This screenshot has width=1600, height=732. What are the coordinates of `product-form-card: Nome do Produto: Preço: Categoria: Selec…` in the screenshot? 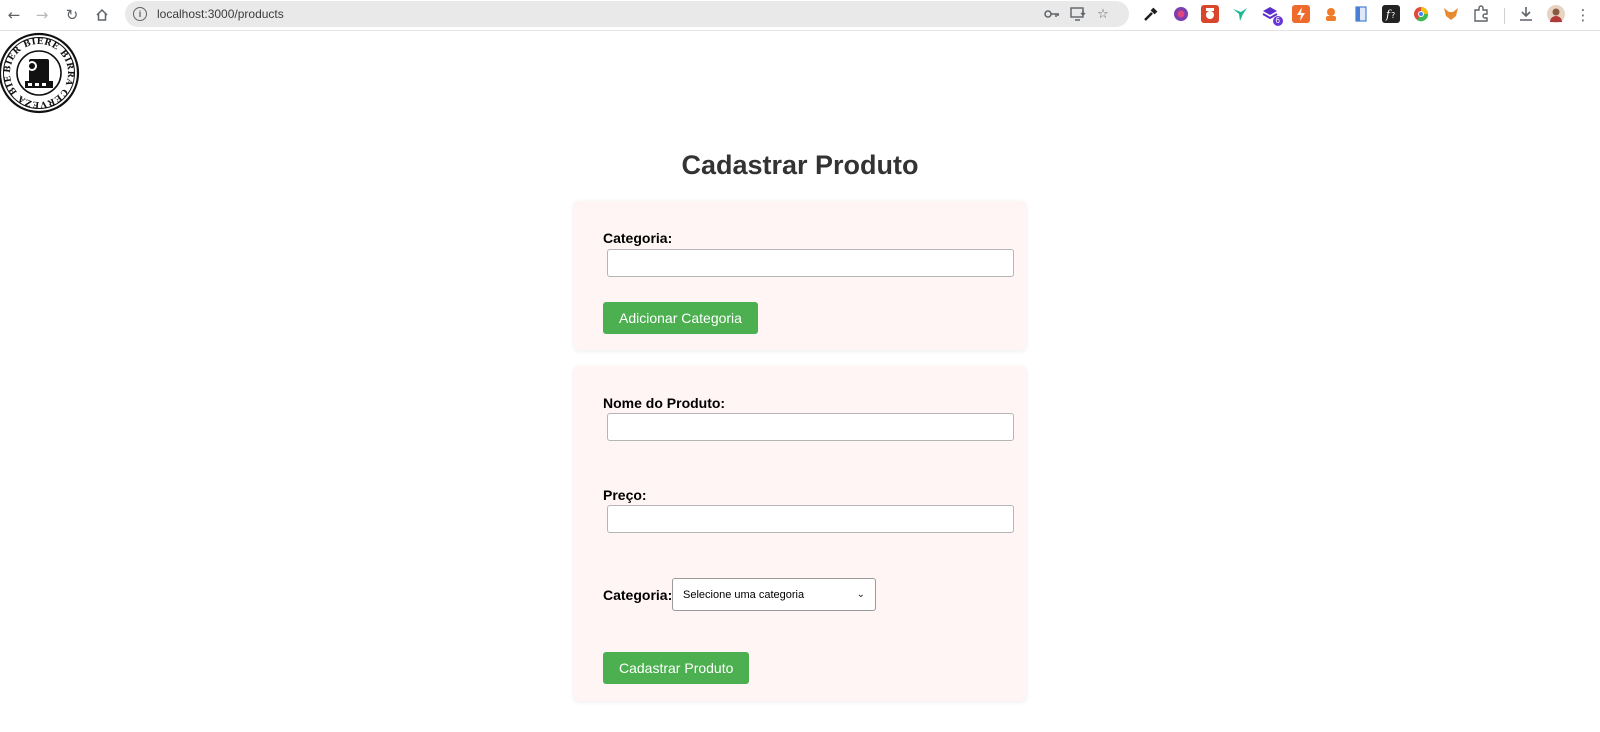 It's located at (800, 533).